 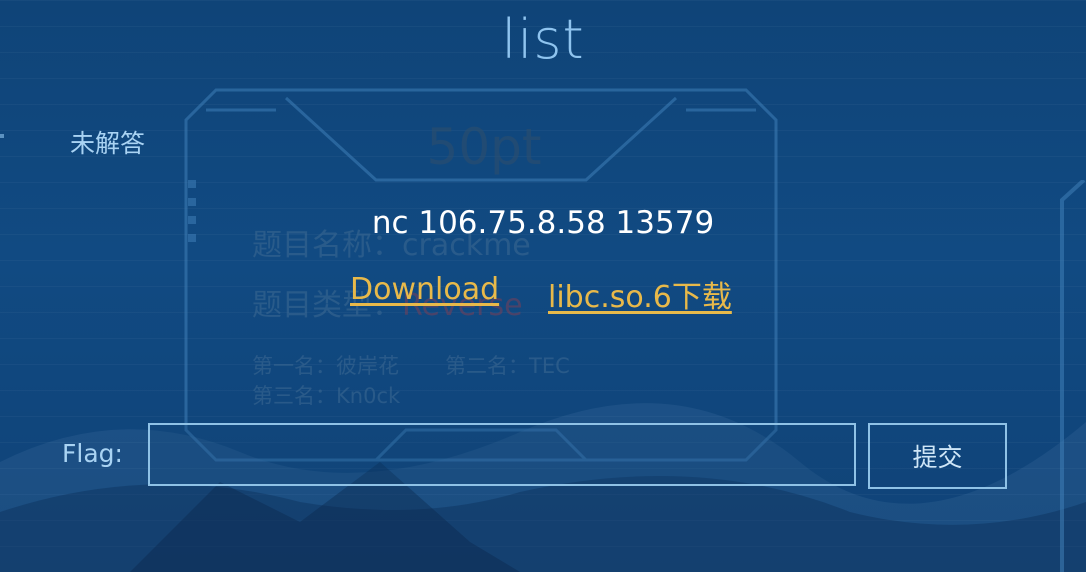 What do you see at coordinates (326, 396) in the screenshot?
I see `rank-third: 第三名：Kn0ck` at bounding box center [326, 396].